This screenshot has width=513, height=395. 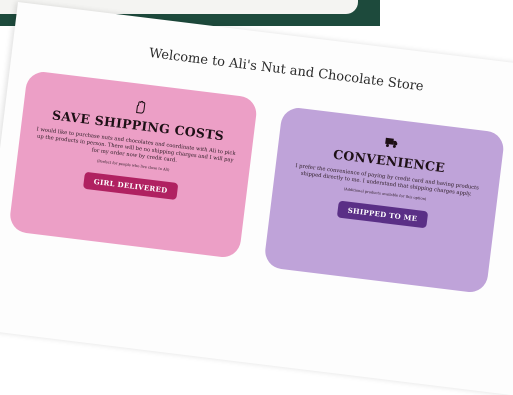 What do you see at coordinates (382, 214) in the screenshot?
I see `shipped-to-me-button: SHIPPED TO ME` at bounding box center [382, 214].